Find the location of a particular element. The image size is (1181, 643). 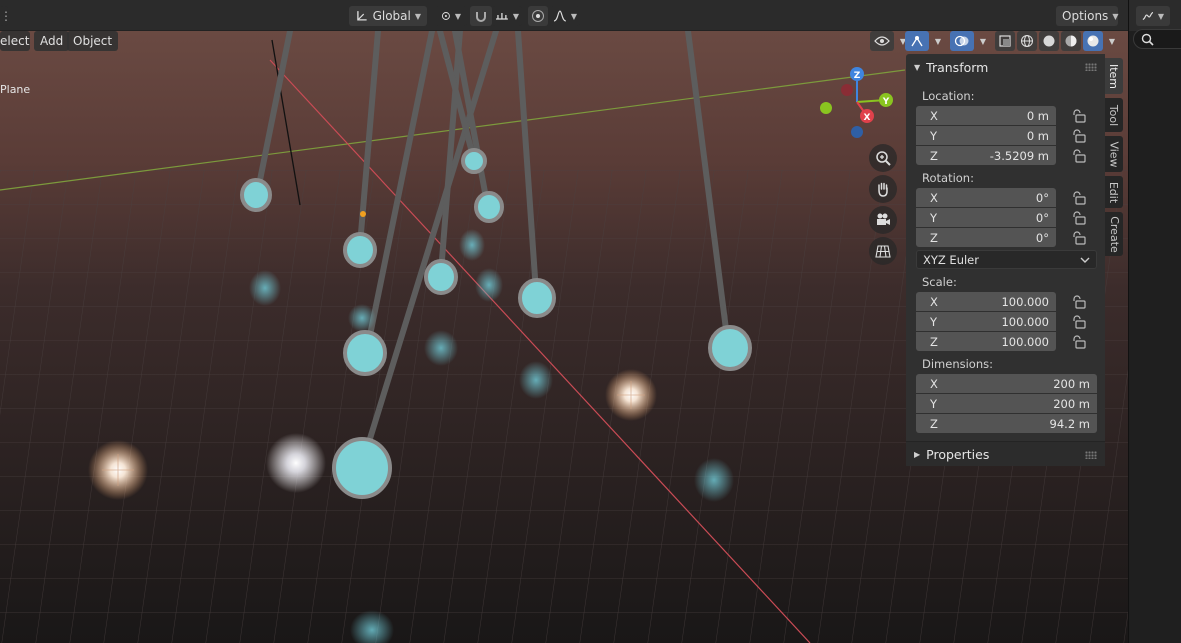

editor-type-dropdown: ▼ is located at coordinates (1153, 16).